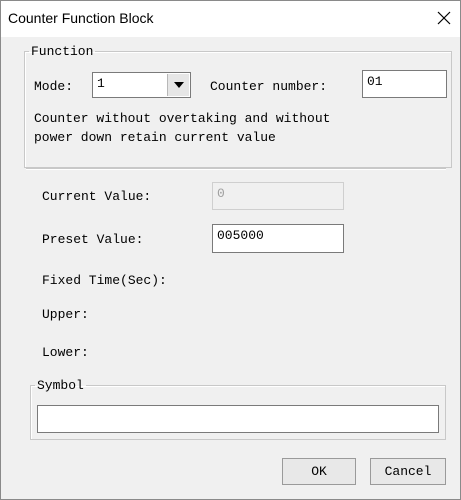  What do you see at coordinates (97, 196) in the screenshot?
I see `current-value-label: Current Value:` at bounding box center [97, 196].